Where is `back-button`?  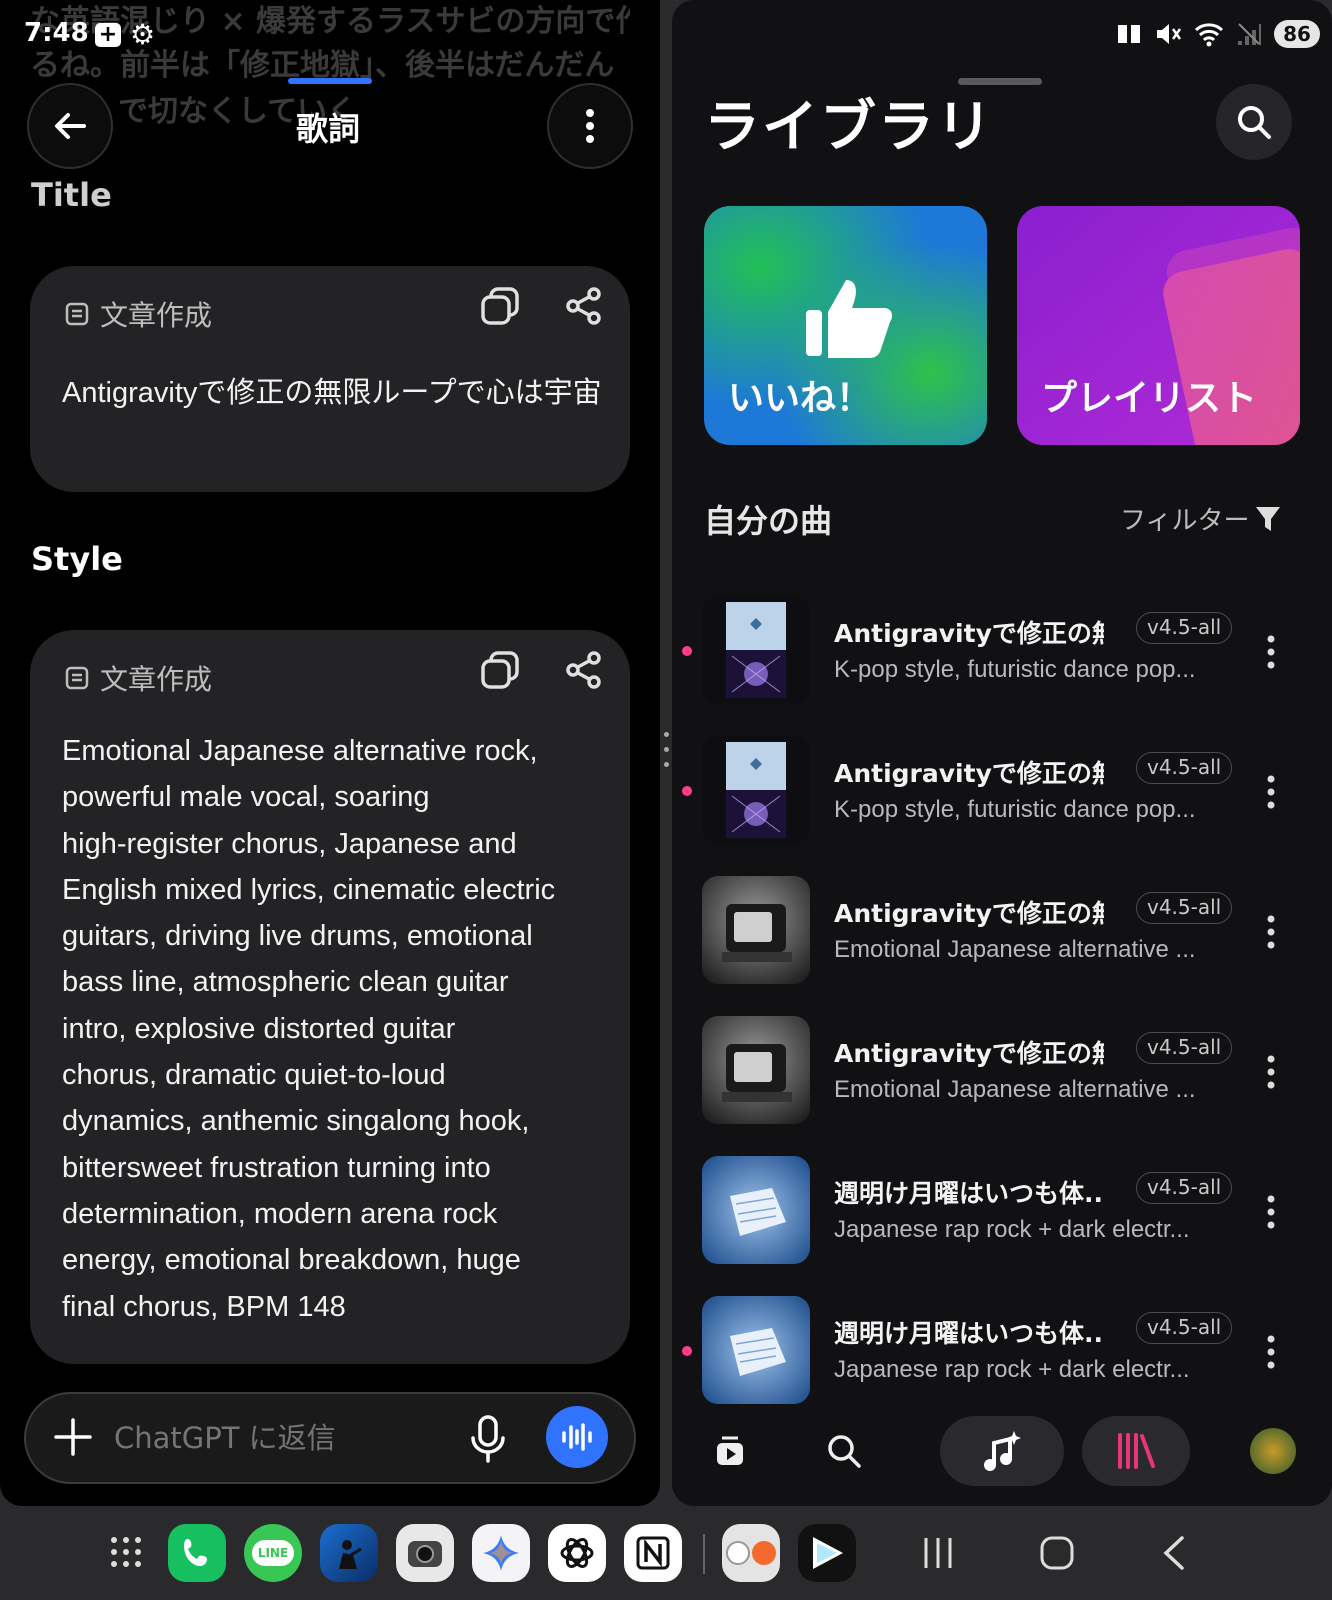
back-button is located at coordinates (70, 126).